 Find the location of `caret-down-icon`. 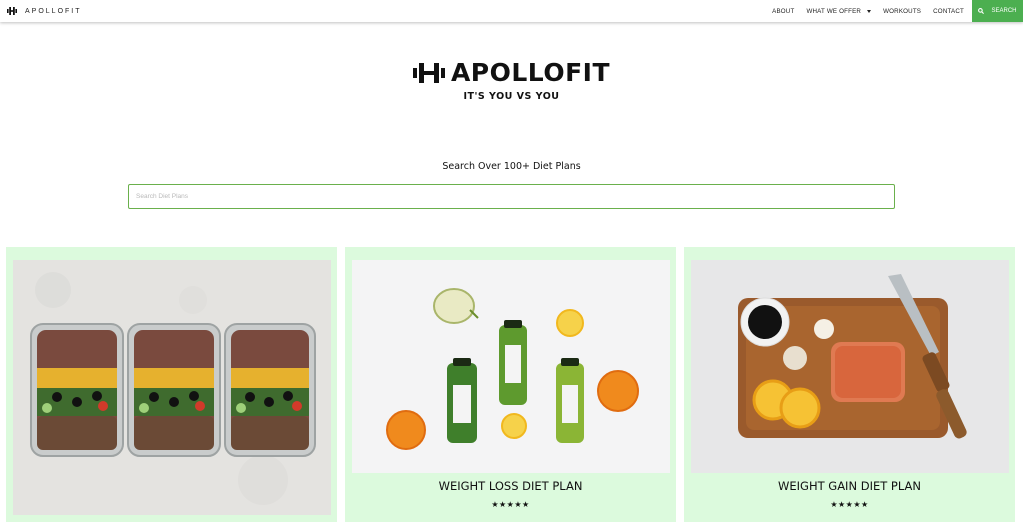

caret-down-icon is located at coordinates (869, 11).